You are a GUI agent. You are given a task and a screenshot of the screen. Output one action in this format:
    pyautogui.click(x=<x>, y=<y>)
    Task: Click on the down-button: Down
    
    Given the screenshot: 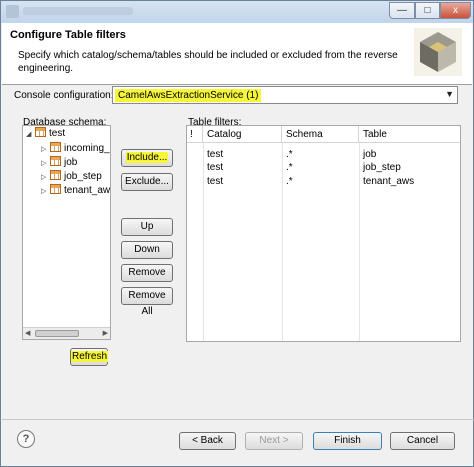 What is the action you would take?
    pyautogui.click(x=147, y=250)
    